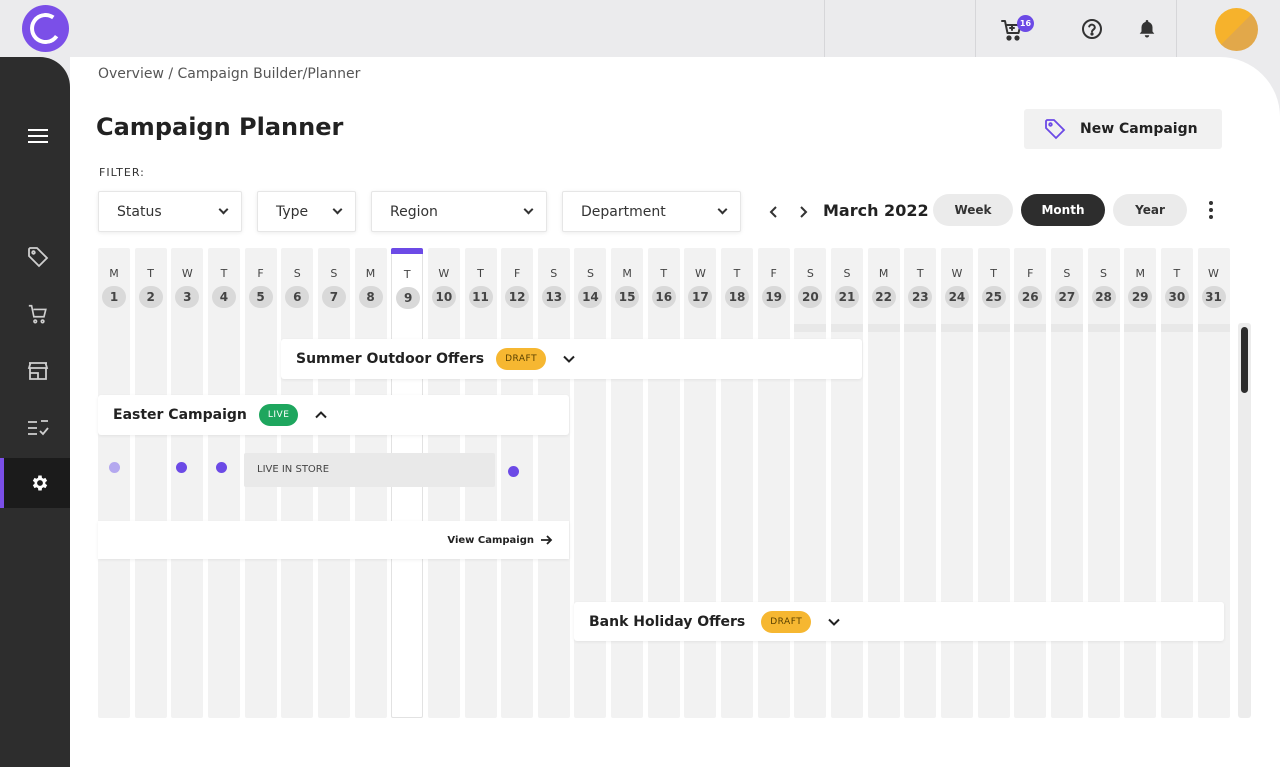 This screenshot has height=767, width=1280. Describe the element at coordinates (187, 483) in the screenshot. I see `day-column: W3` at that location.